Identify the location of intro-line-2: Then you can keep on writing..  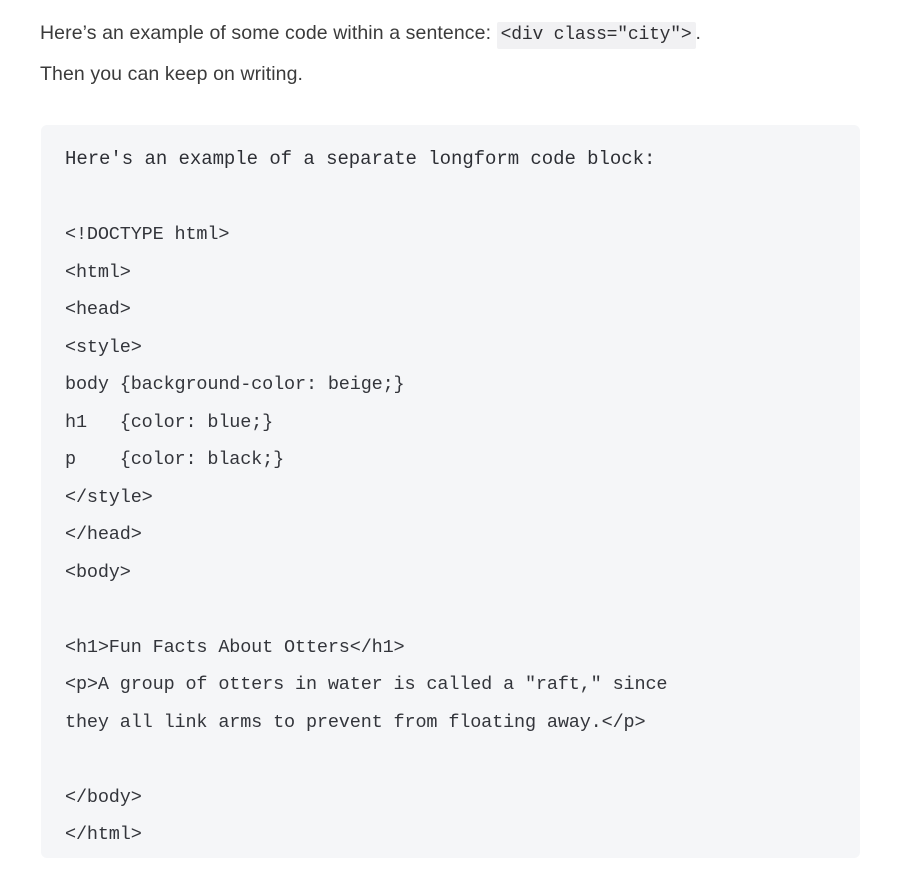
(172, 74).